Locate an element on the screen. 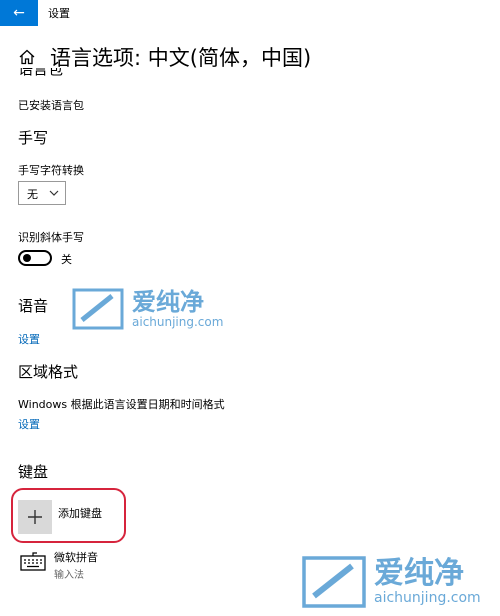 This screenshot has width=500, height=616. keyboard-heading: 键盘 is located at coordinates (33, 472).